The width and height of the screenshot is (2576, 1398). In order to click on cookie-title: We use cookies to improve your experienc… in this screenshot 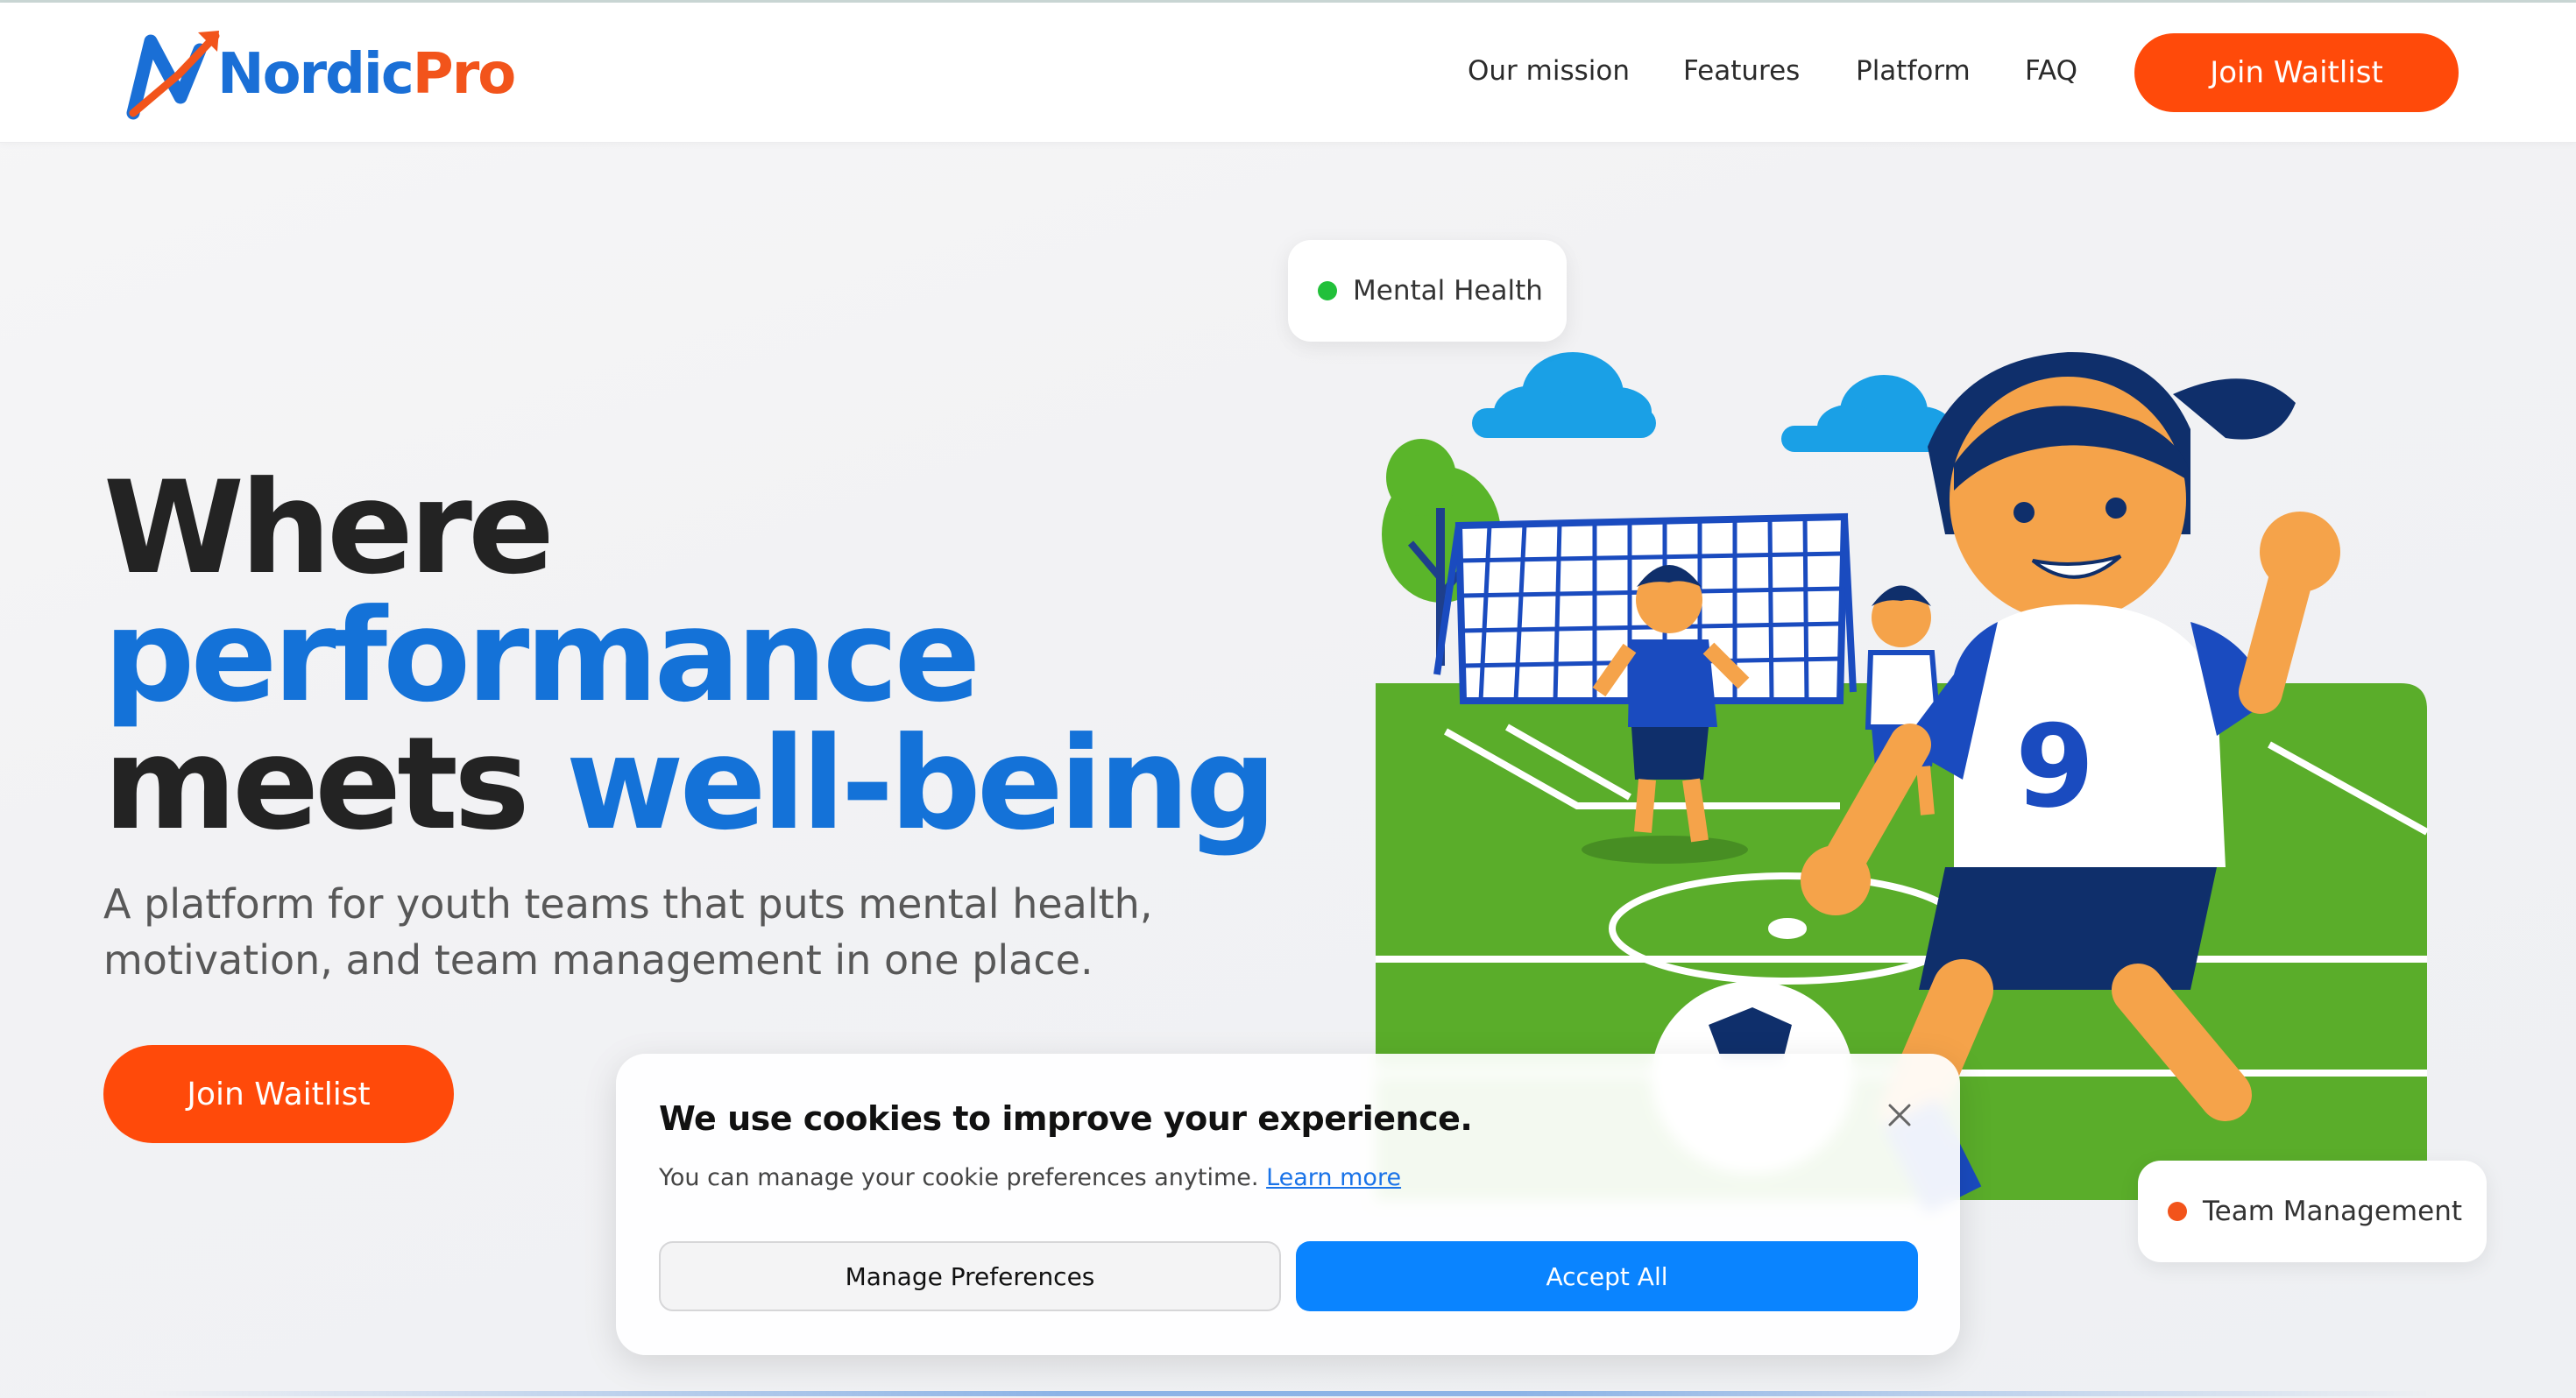, I will do `click(1066, 1118)`.